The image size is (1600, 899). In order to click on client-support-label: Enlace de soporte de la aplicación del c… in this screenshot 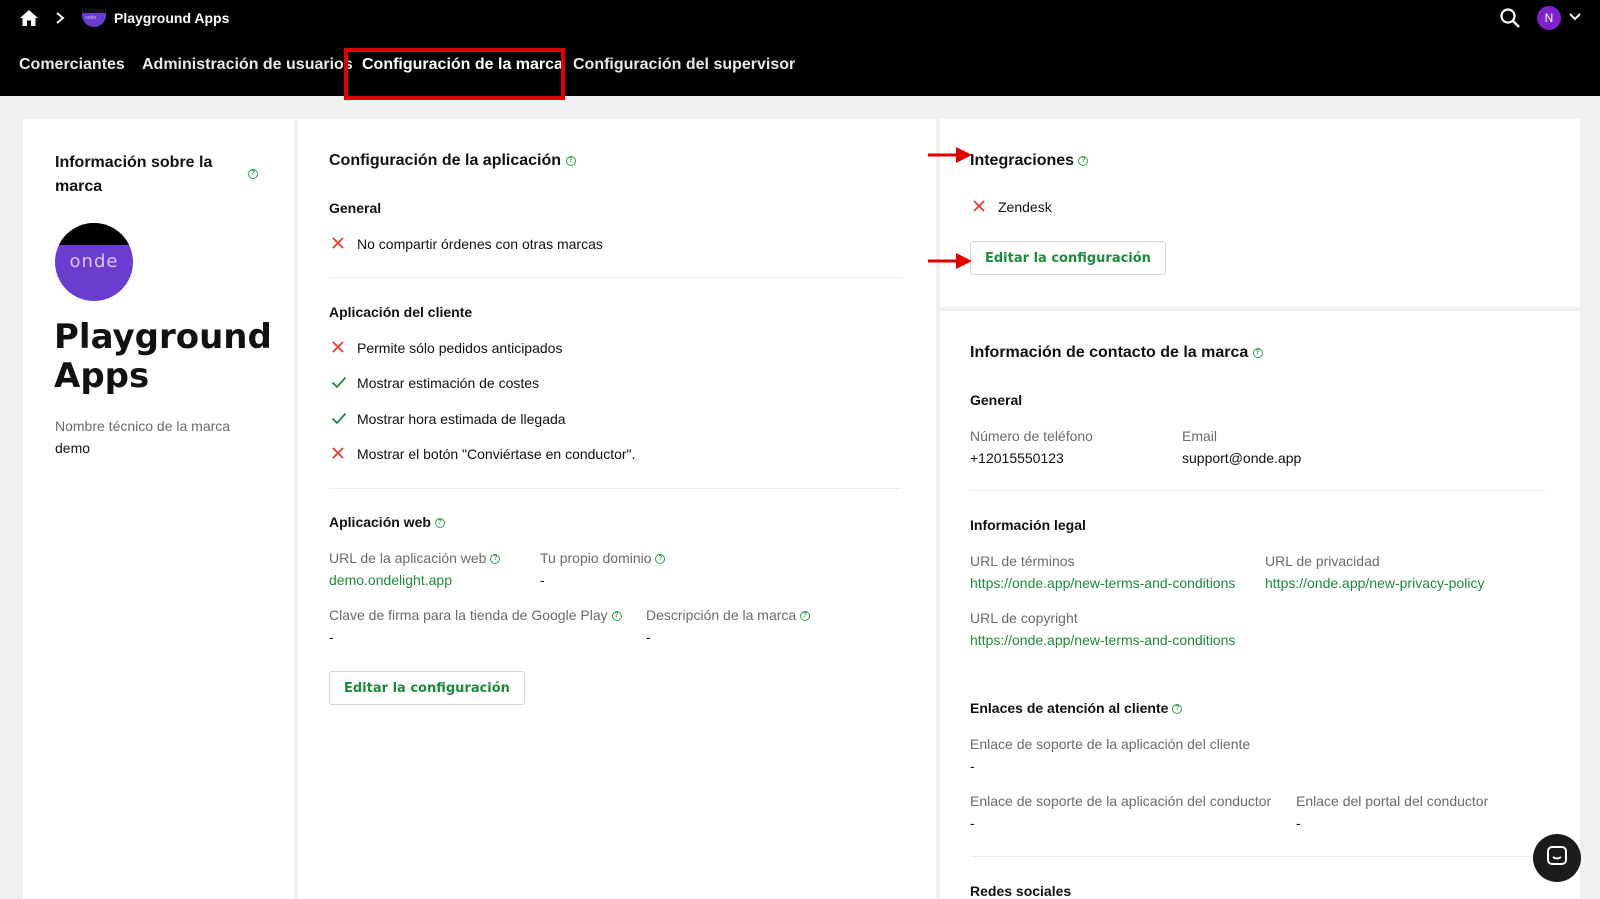, I will do `click(1110, 744)`.